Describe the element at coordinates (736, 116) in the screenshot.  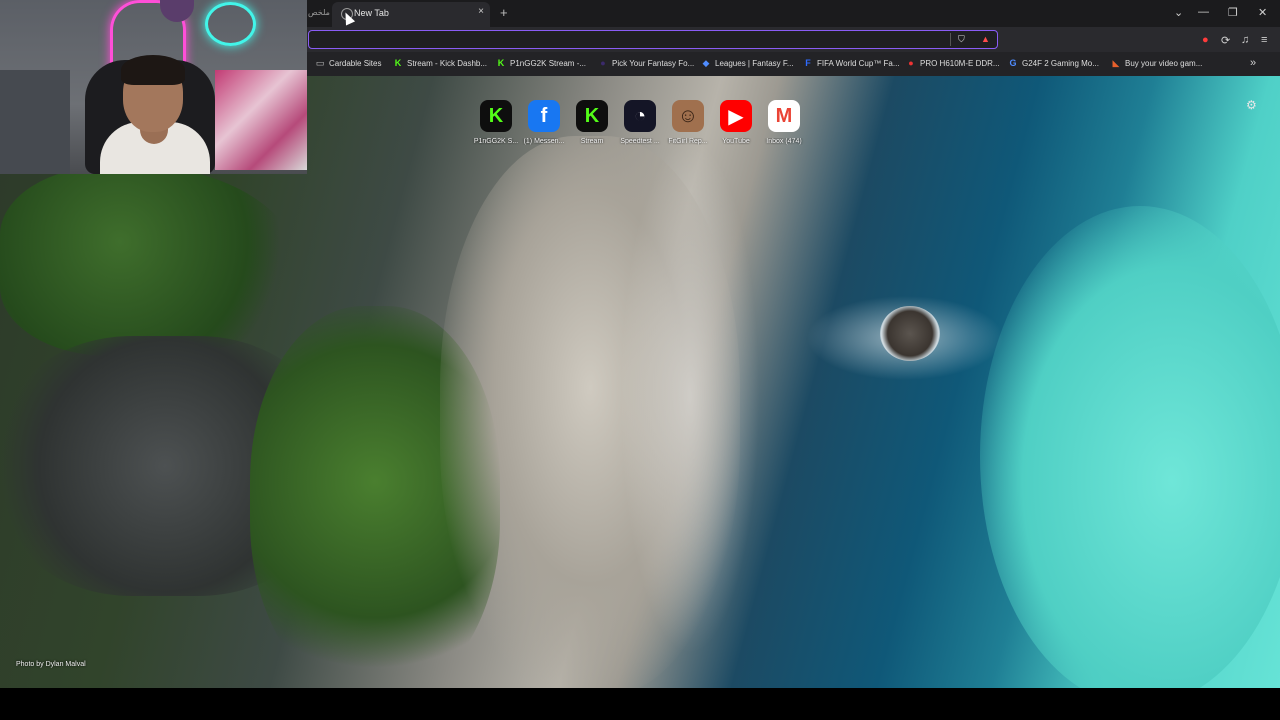
I see `youtube-icon: ▶` at that location.